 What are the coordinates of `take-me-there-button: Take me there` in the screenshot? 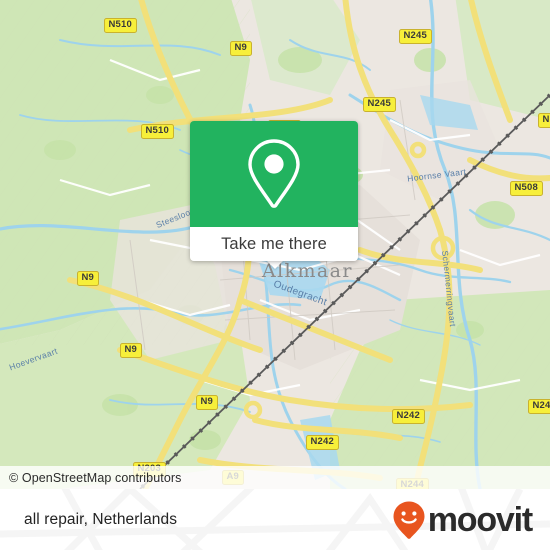 It's located at (274, 244).